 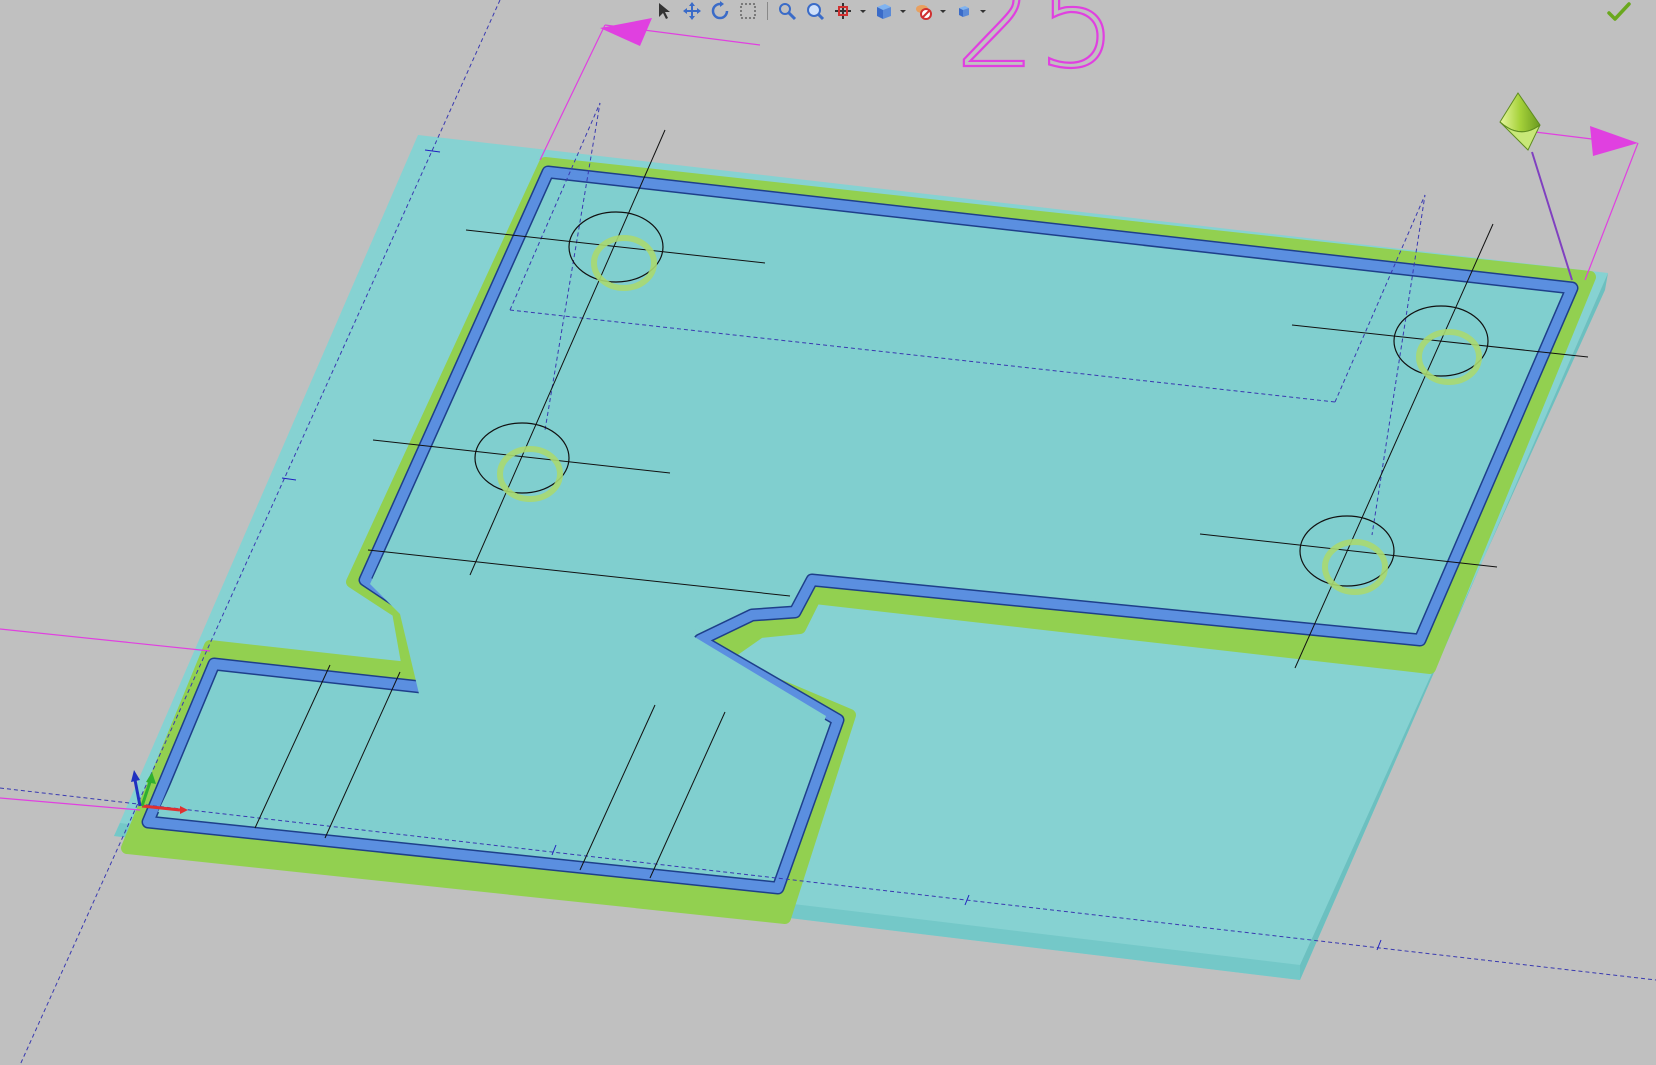 What do you see at coordinates (1536, 186) in the screenshot?
I see `tool-cone-icon` at bounding box center [1536, 186].